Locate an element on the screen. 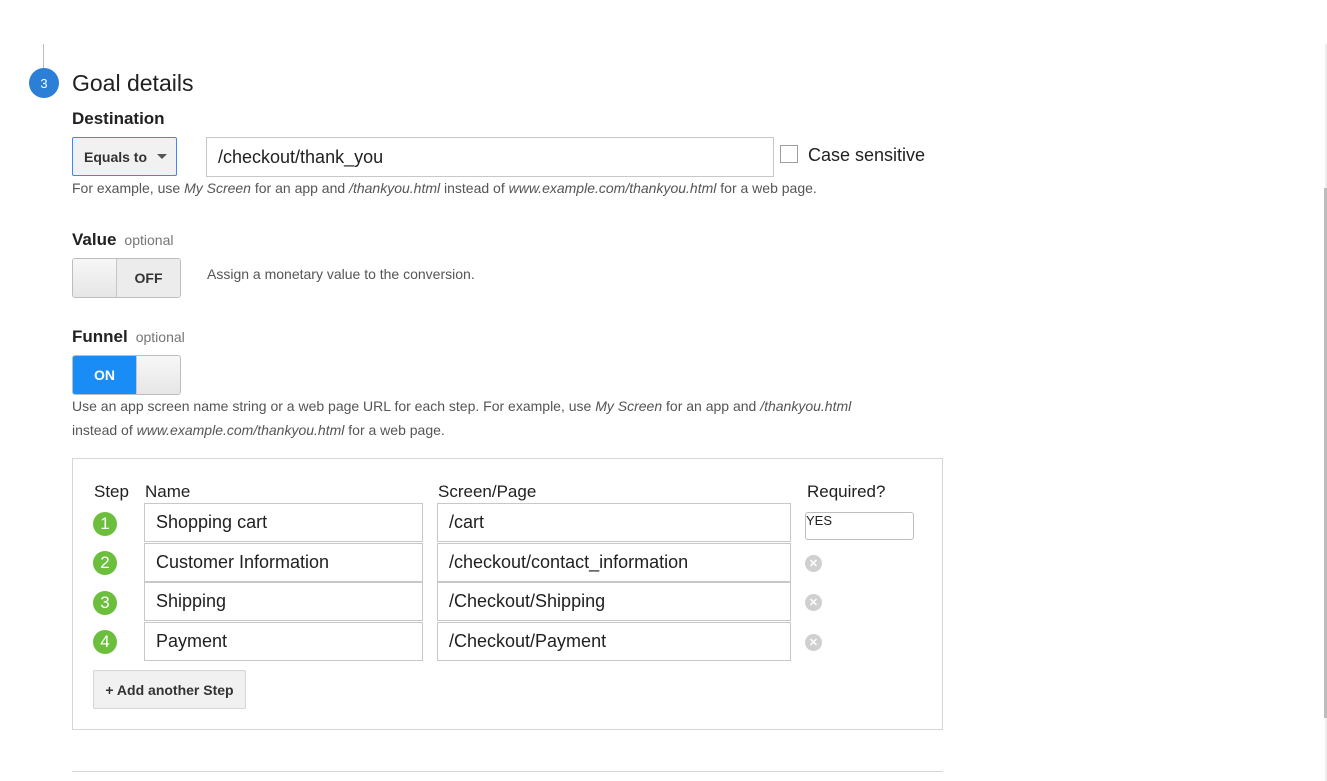 This screenshot has height=781, width=1327. column-header-screen: Screen/Page is located at coordinates (487, 492).